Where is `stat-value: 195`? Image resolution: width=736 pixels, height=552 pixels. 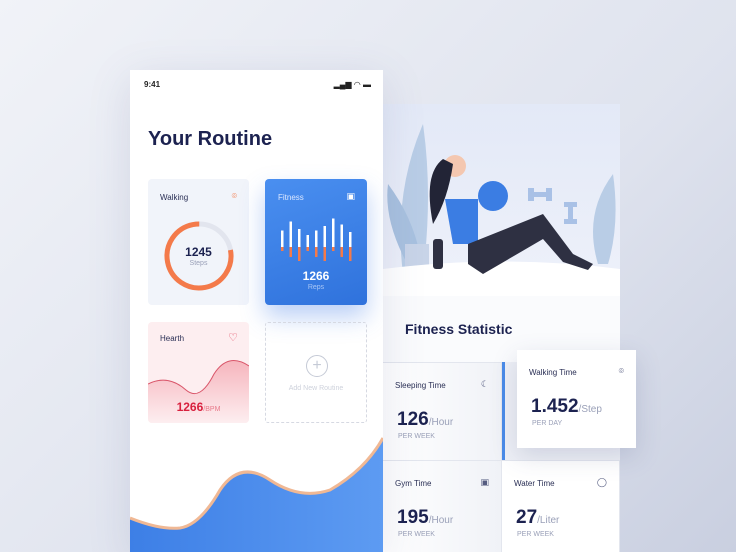
stat-value: 195 is located at coordinates (413, 517).